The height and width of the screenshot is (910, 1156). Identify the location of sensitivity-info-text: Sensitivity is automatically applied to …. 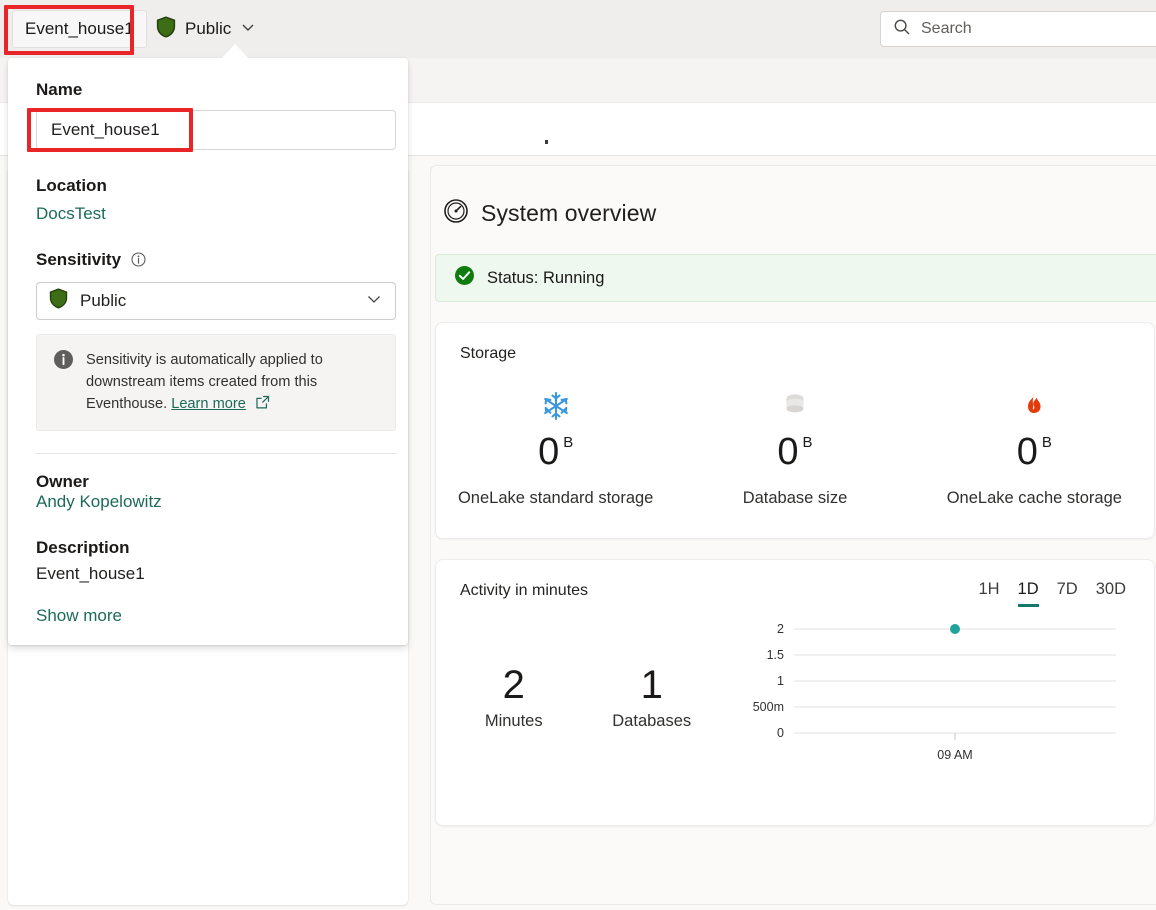
(233, 382).